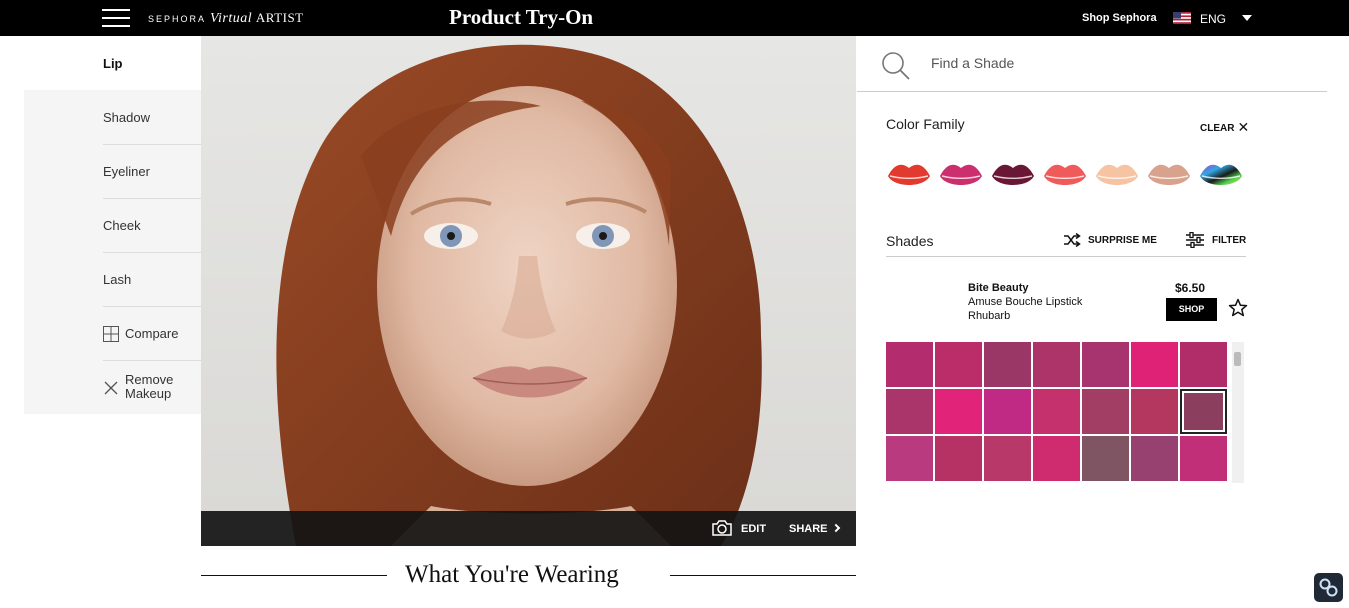  I want to click on sidebar-item-shadow: Shadow, so click(112, 117).